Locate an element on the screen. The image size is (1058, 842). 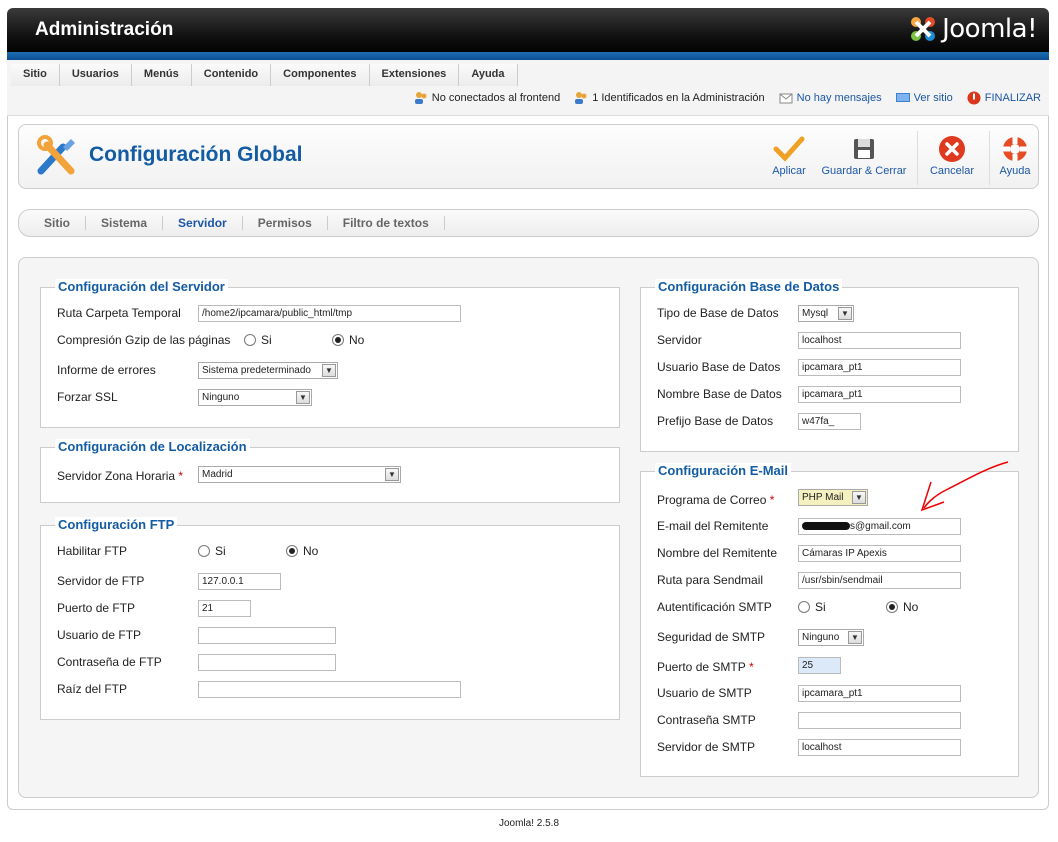
locale-legend: Configuración de Localización is located at coordinates (152, 446).